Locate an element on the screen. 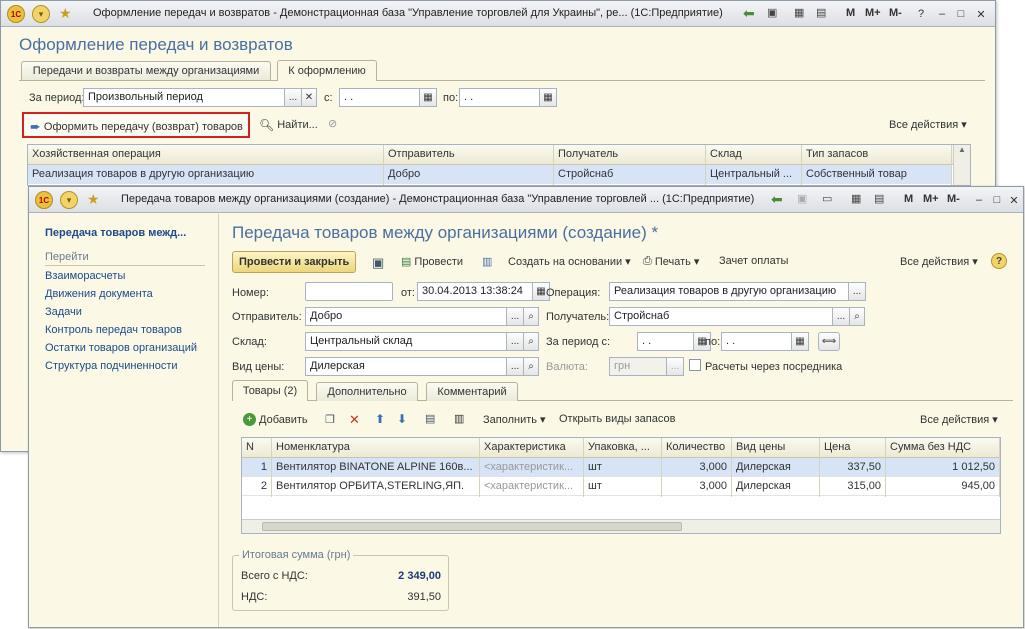  tab-to-process: К оформлению is located at coordinates (327, 70).